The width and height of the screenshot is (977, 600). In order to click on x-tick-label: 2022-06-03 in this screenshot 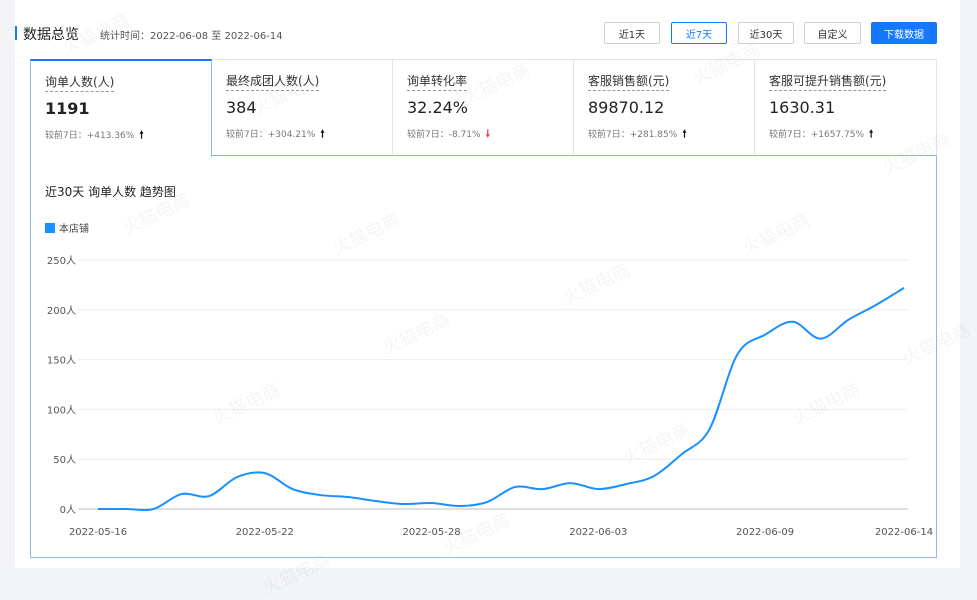, I will do `click(598, 532)`.